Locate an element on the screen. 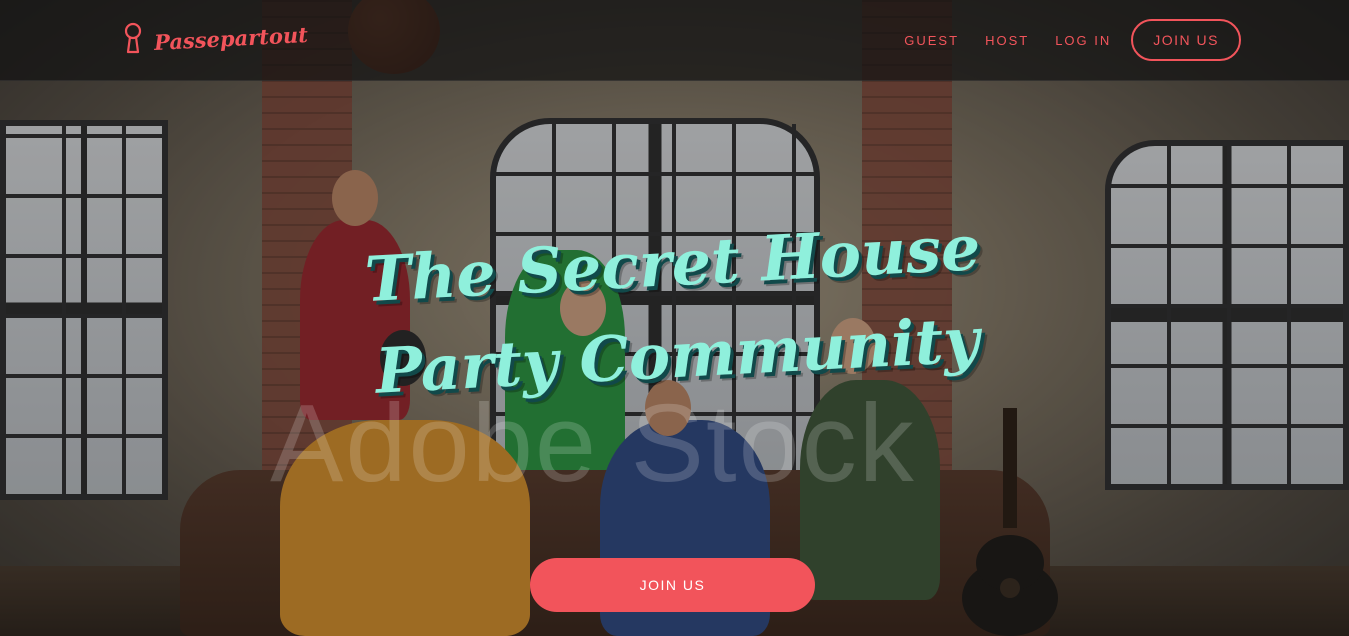  nav-host-link: HOST is located at coordinates (1007, 40).